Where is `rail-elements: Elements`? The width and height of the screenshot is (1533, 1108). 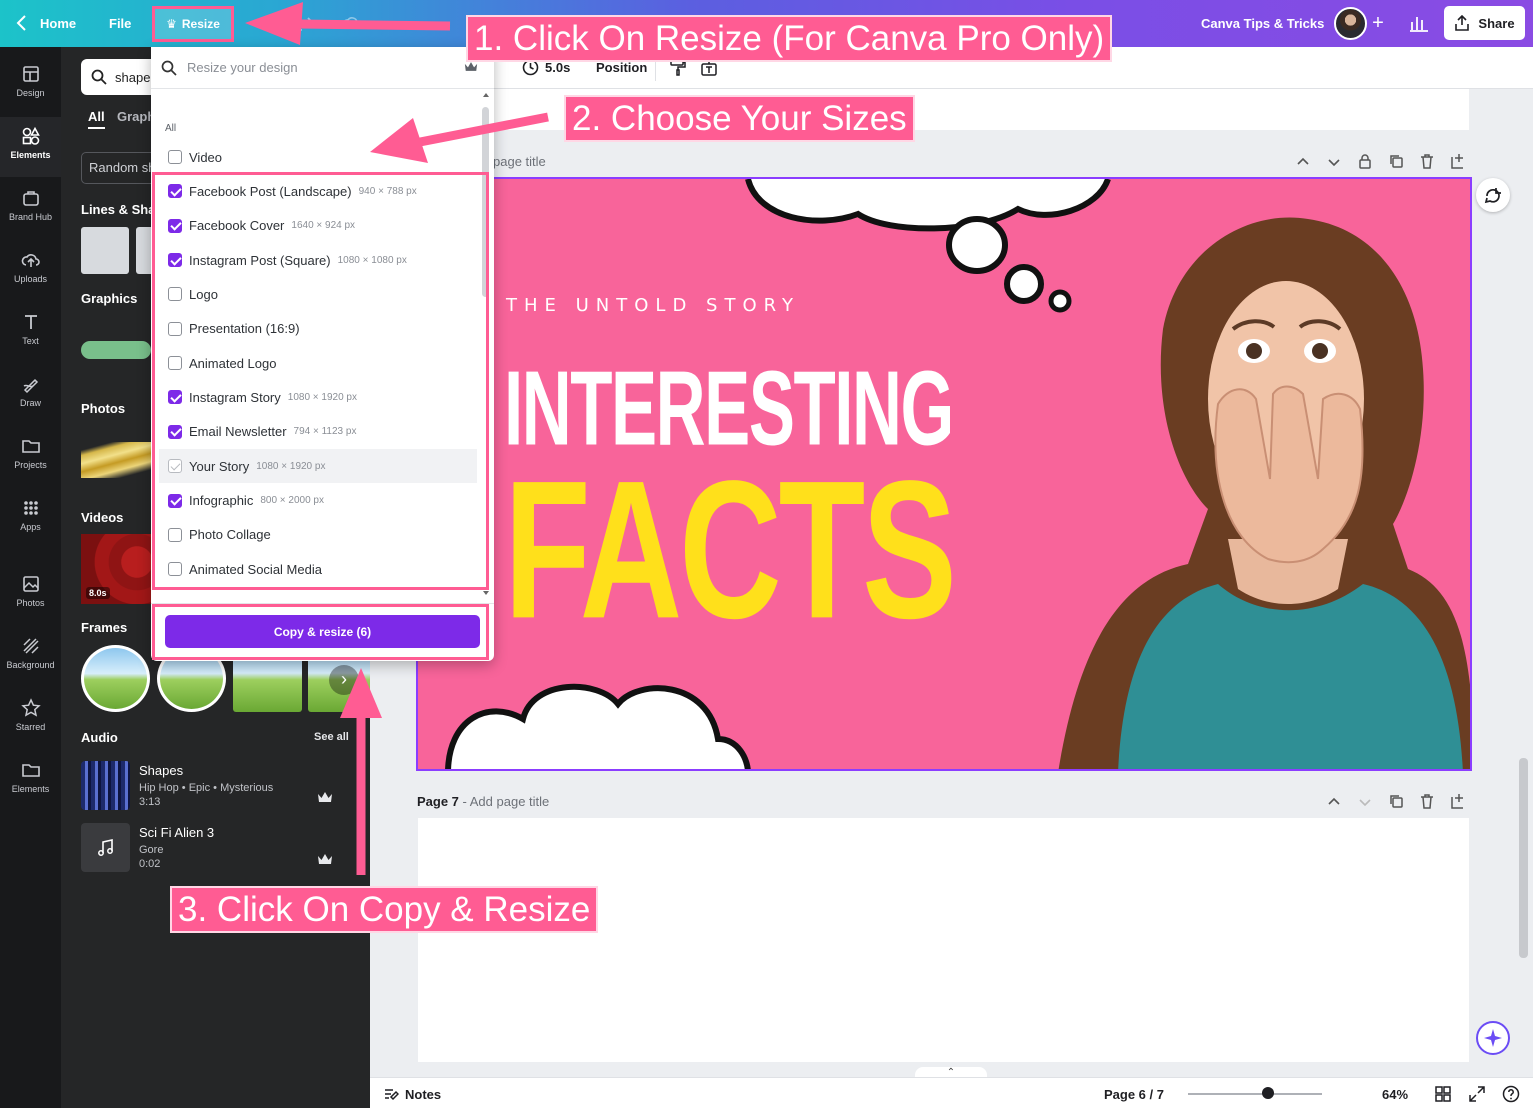
rail-elements: Elements is located at coordinates (30, 147).